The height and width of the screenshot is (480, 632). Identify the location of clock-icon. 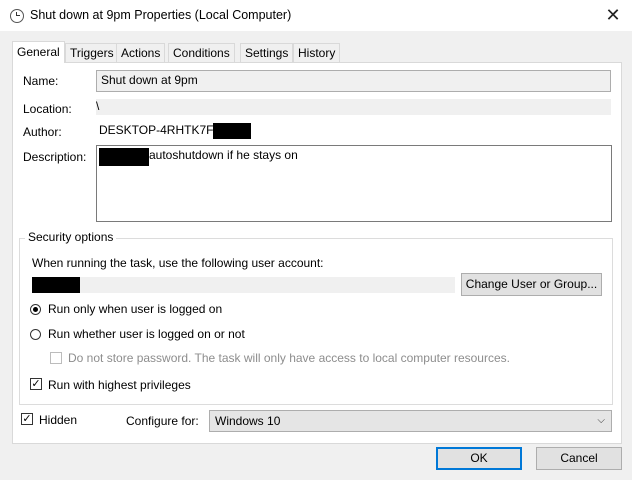
(17, 16).